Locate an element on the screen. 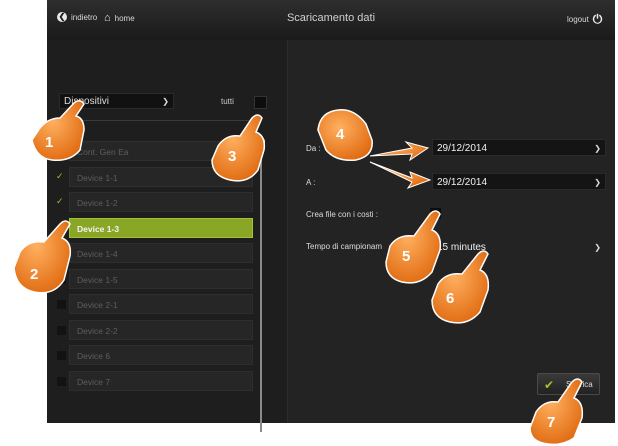 The width and height of the screenshot is (618, 446). annotation-number-5: 5 is located at coordinates (406, 256).